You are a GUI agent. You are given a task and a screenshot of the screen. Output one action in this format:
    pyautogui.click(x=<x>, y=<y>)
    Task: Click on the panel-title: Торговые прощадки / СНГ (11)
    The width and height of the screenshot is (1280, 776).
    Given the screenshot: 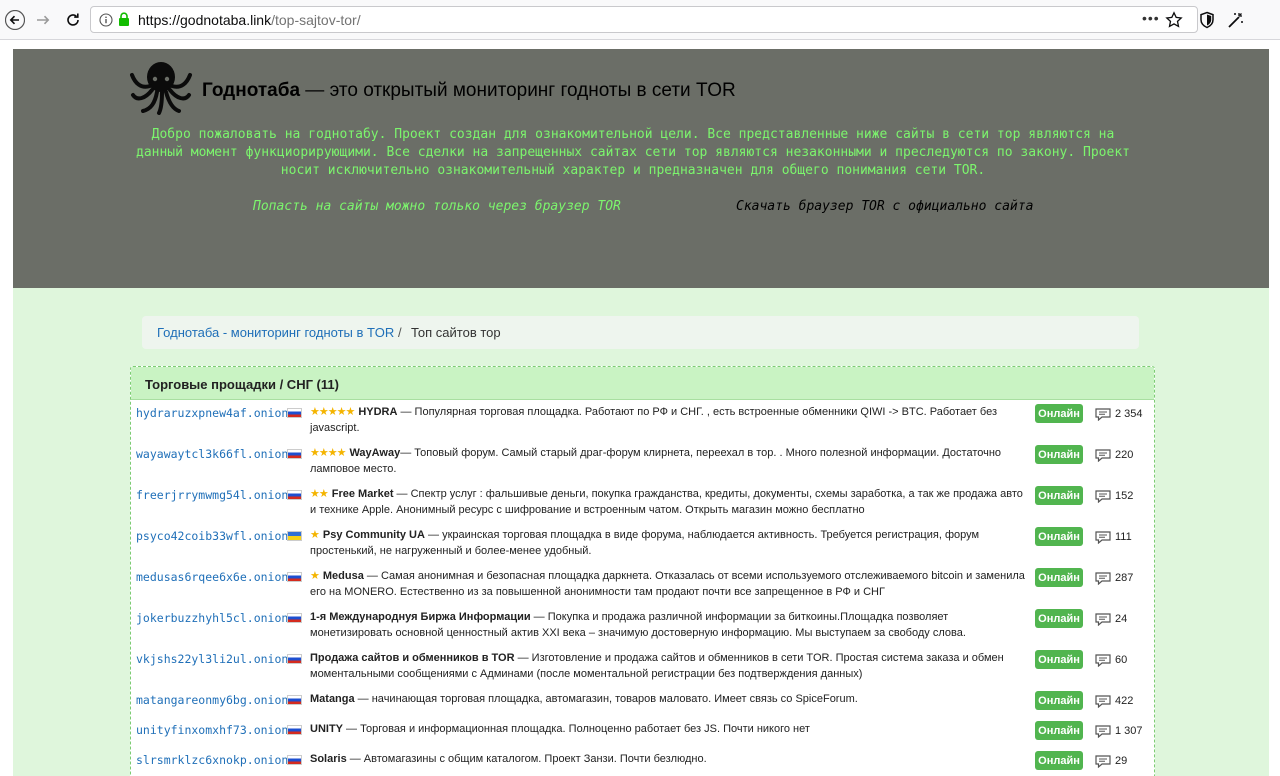 What is the action you would take?
    pyautogui.click(x=242, y=384)
    